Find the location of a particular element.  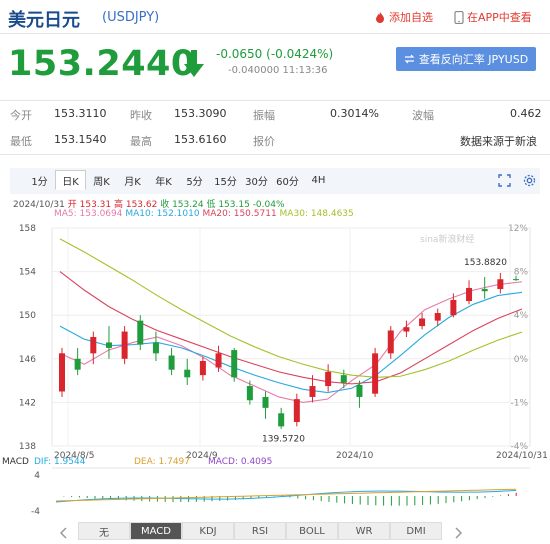

tab-6: 15分 is located at coordinates (225, 180).